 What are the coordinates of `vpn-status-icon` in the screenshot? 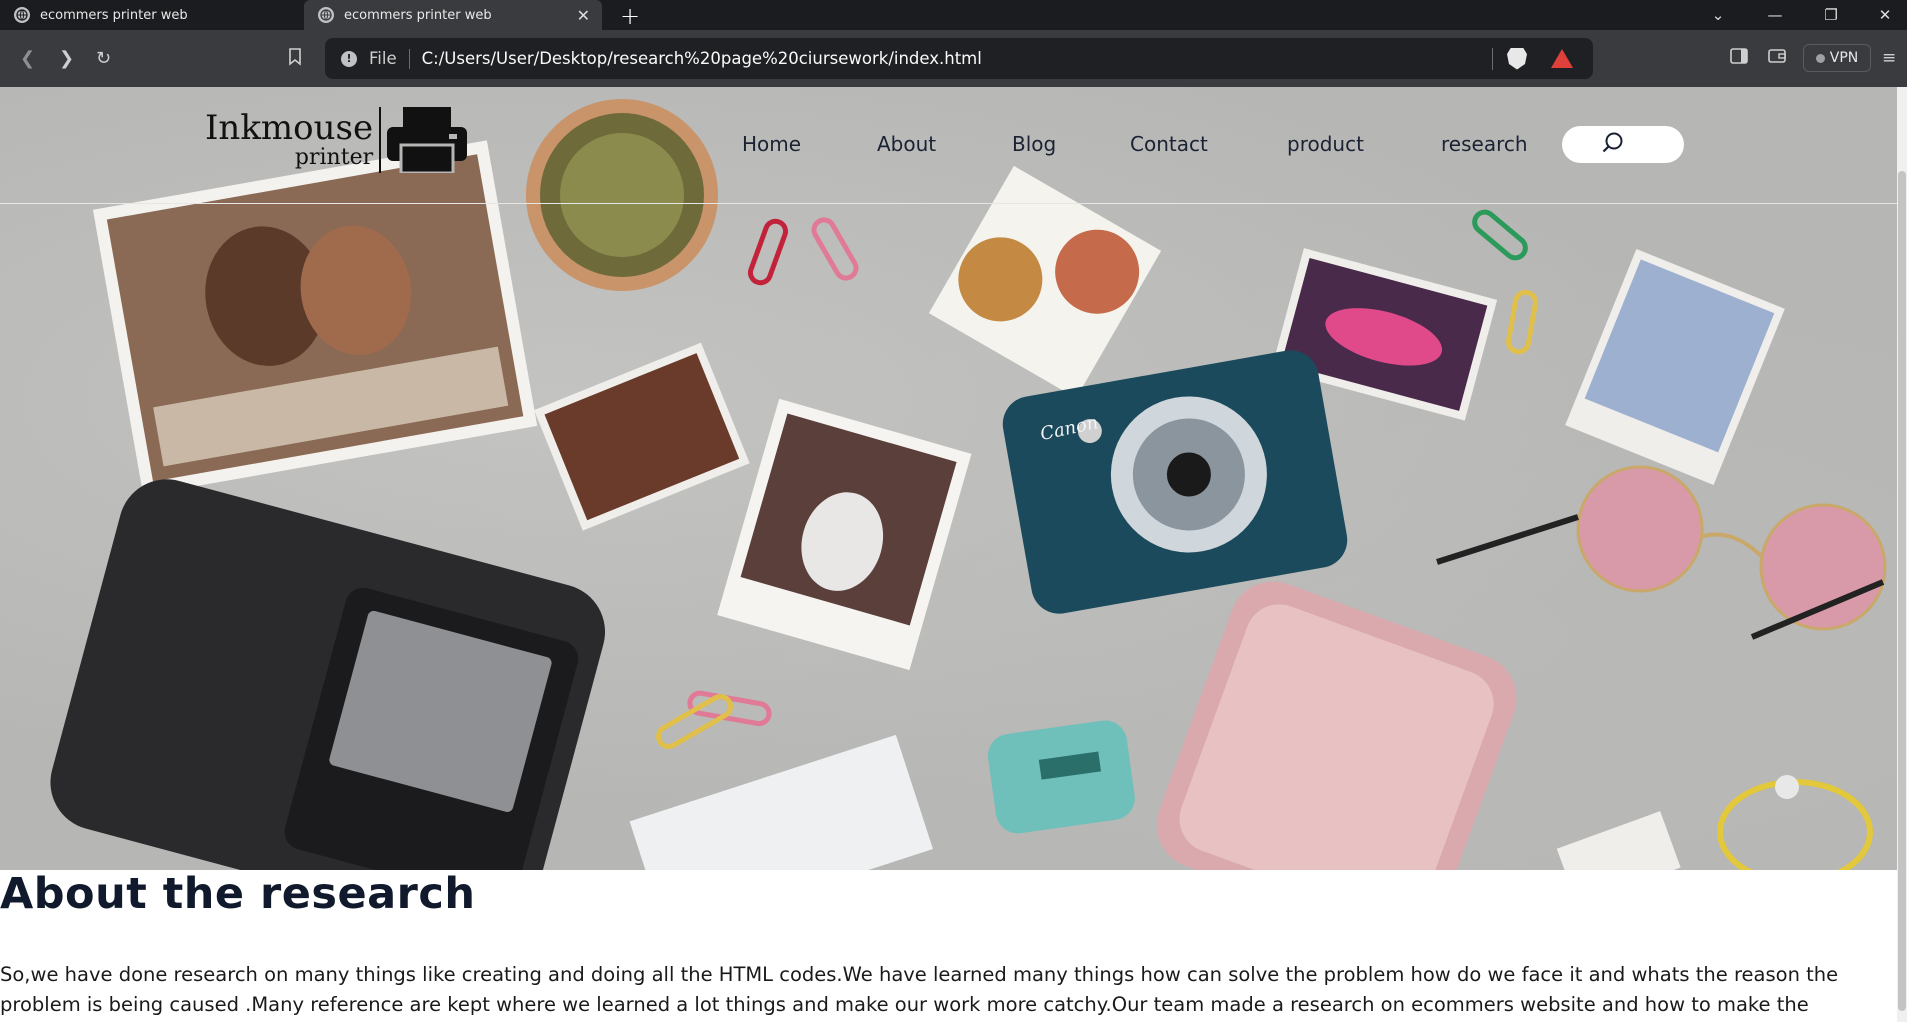 It's located at (1820, 58).